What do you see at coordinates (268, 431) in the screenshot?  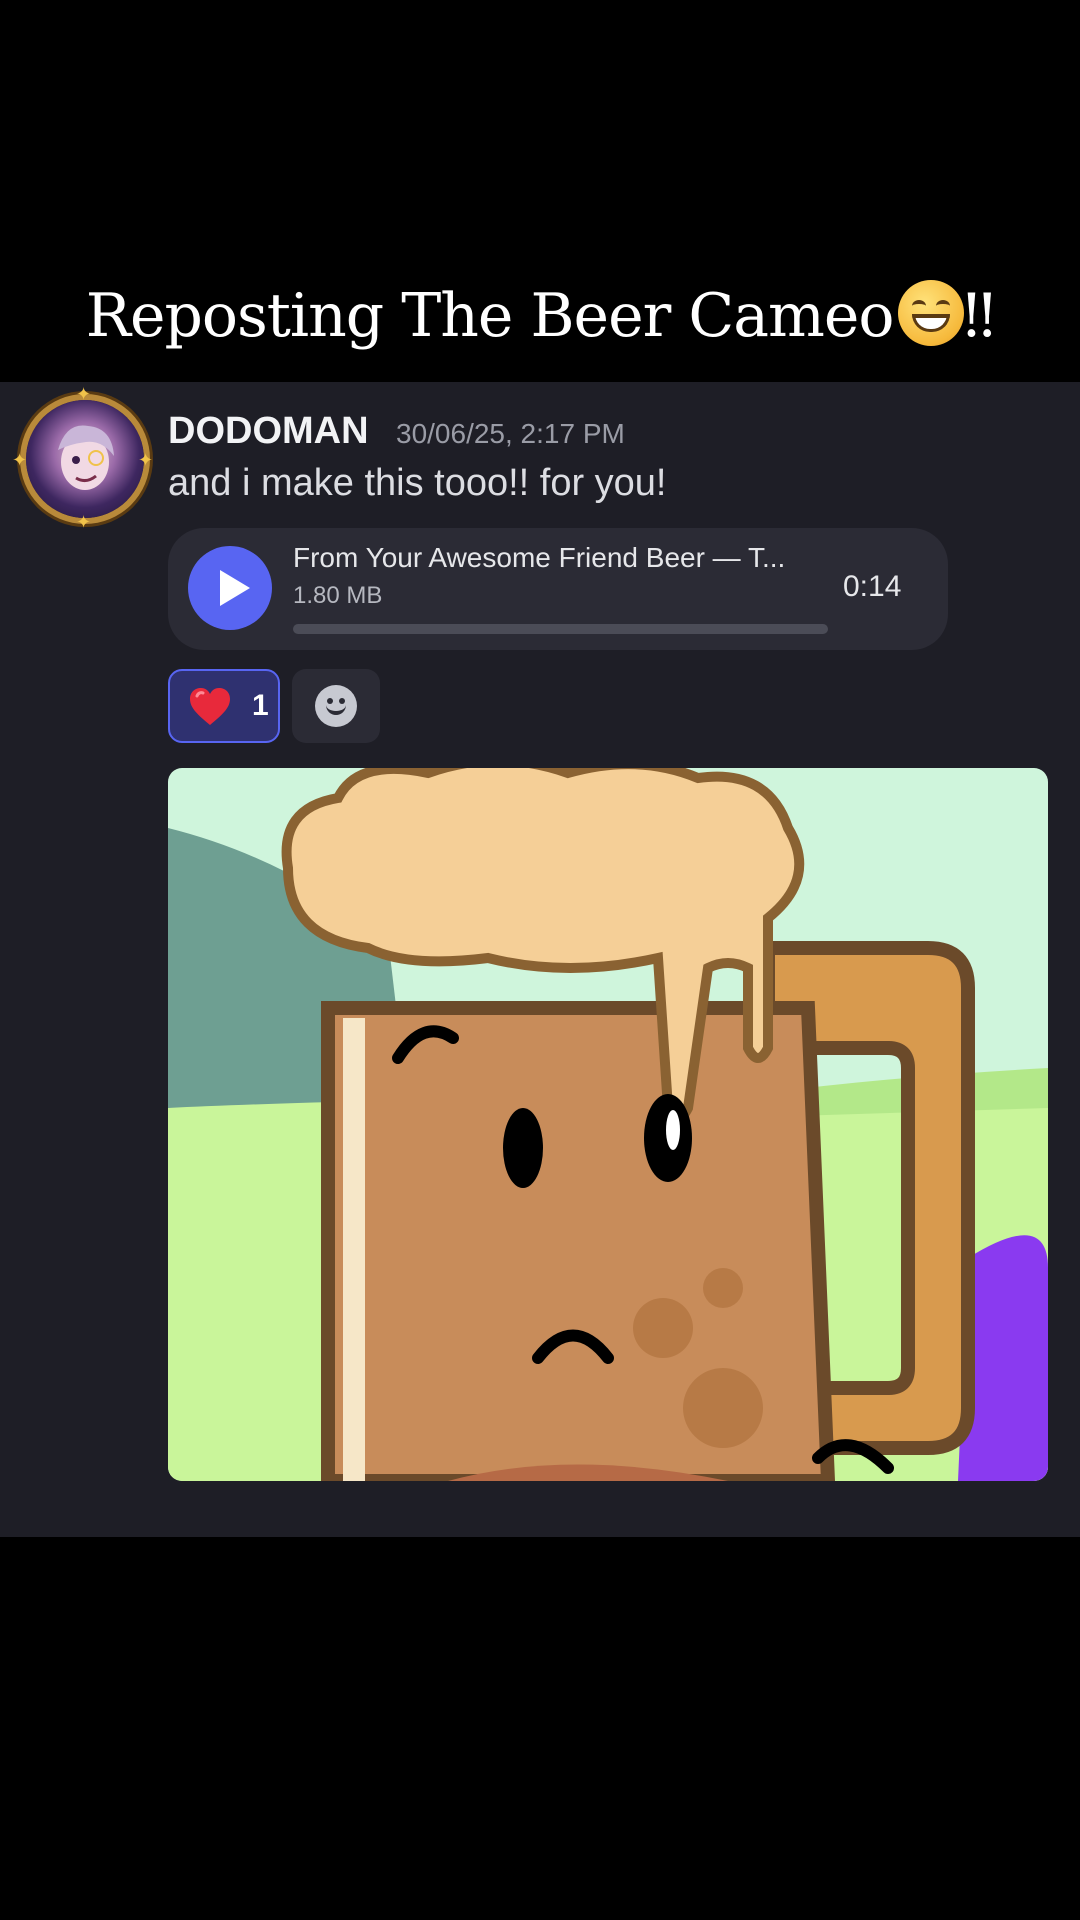 I see `username: DODOMAN` at bounding box center [268, 431].